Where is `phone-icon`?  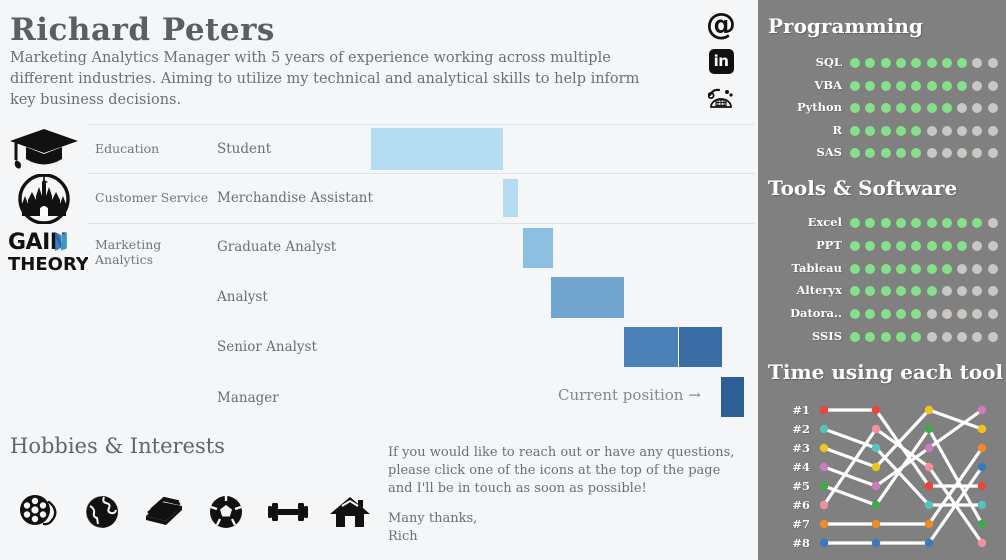
phone-icon is located at coordinates (721, 97).